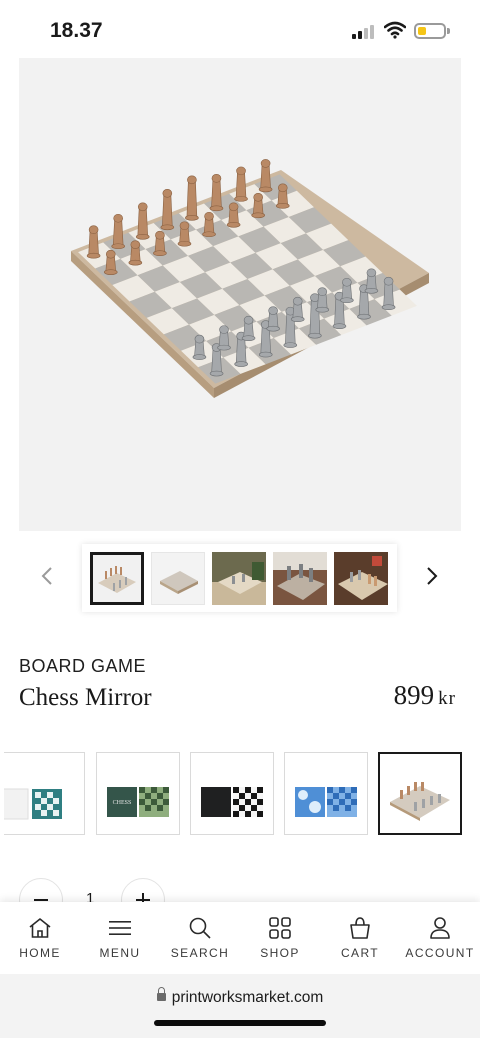  What do you see at coordinates (161, 994) in the screenshot?
I see `lock-icon` at bounding box center [161, 994].